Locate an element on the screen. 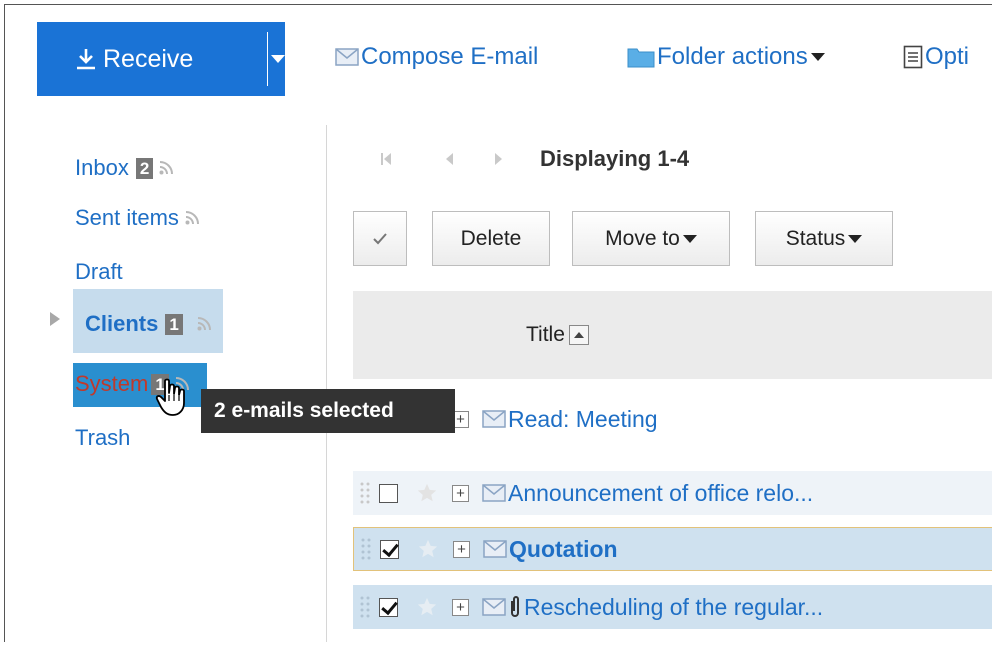 The height and width of the screenshot is (646, 996). expand-triangle-icon is located at coordinates (55, 319).